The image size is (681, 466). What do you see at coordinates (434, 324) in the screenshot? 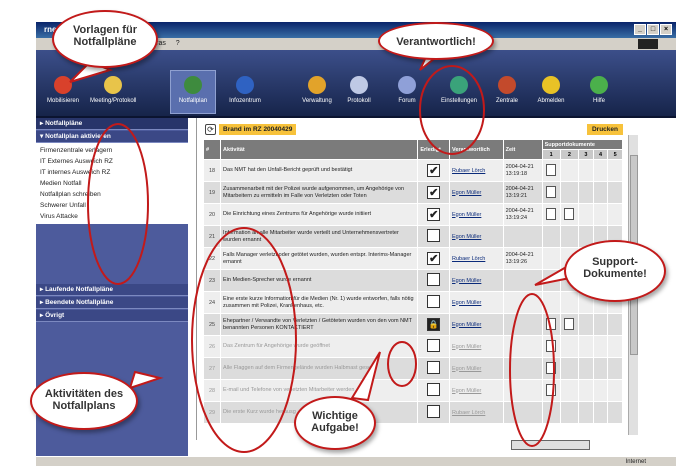
I see `lock-icon: 🔒` at bounding box center [434, 324].